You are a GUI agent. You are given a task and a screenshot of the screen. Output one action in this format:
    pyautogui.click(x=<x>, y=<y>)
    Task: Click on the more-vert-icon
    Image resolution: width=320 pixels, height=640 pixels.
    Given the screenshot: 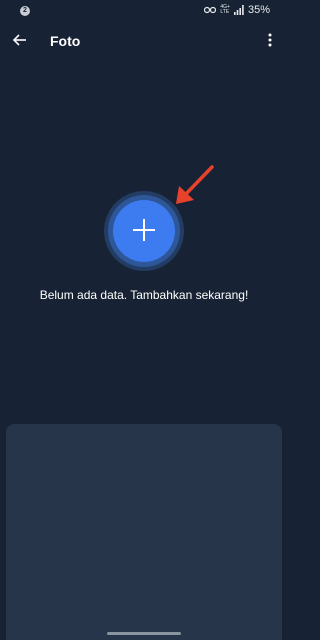 What is the action you would take?
    pyautogui.click(x=270, y=42)
    